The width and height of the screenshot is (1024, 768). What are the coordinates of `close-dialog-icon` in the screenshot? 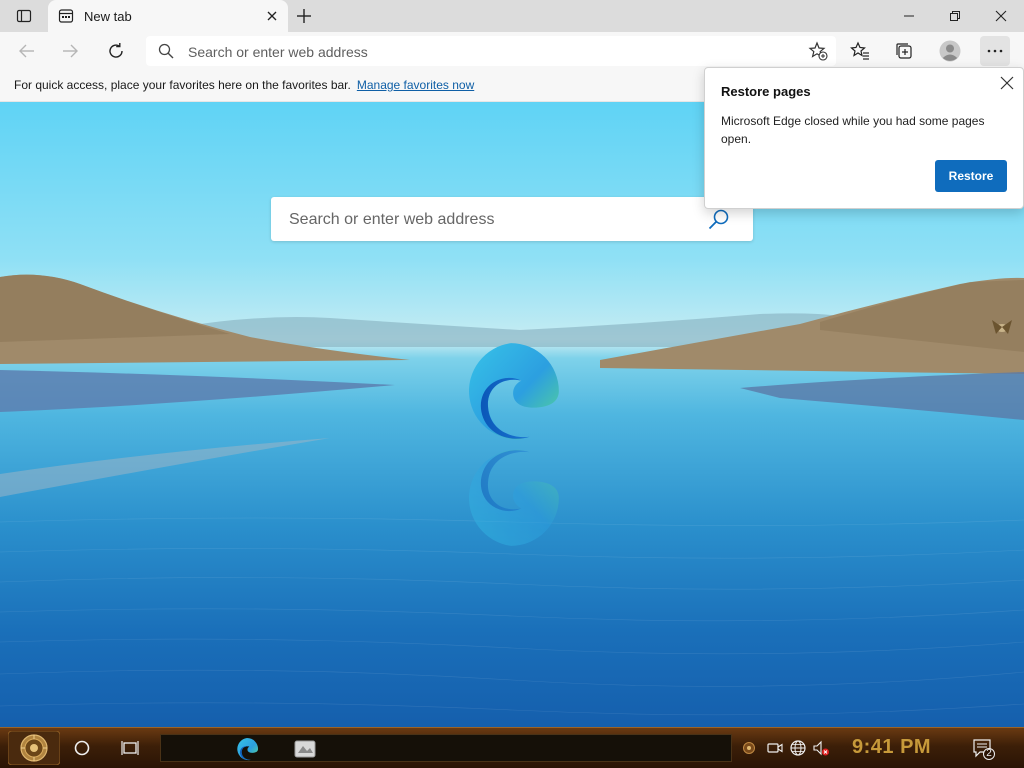 It's located at (1007, 83).